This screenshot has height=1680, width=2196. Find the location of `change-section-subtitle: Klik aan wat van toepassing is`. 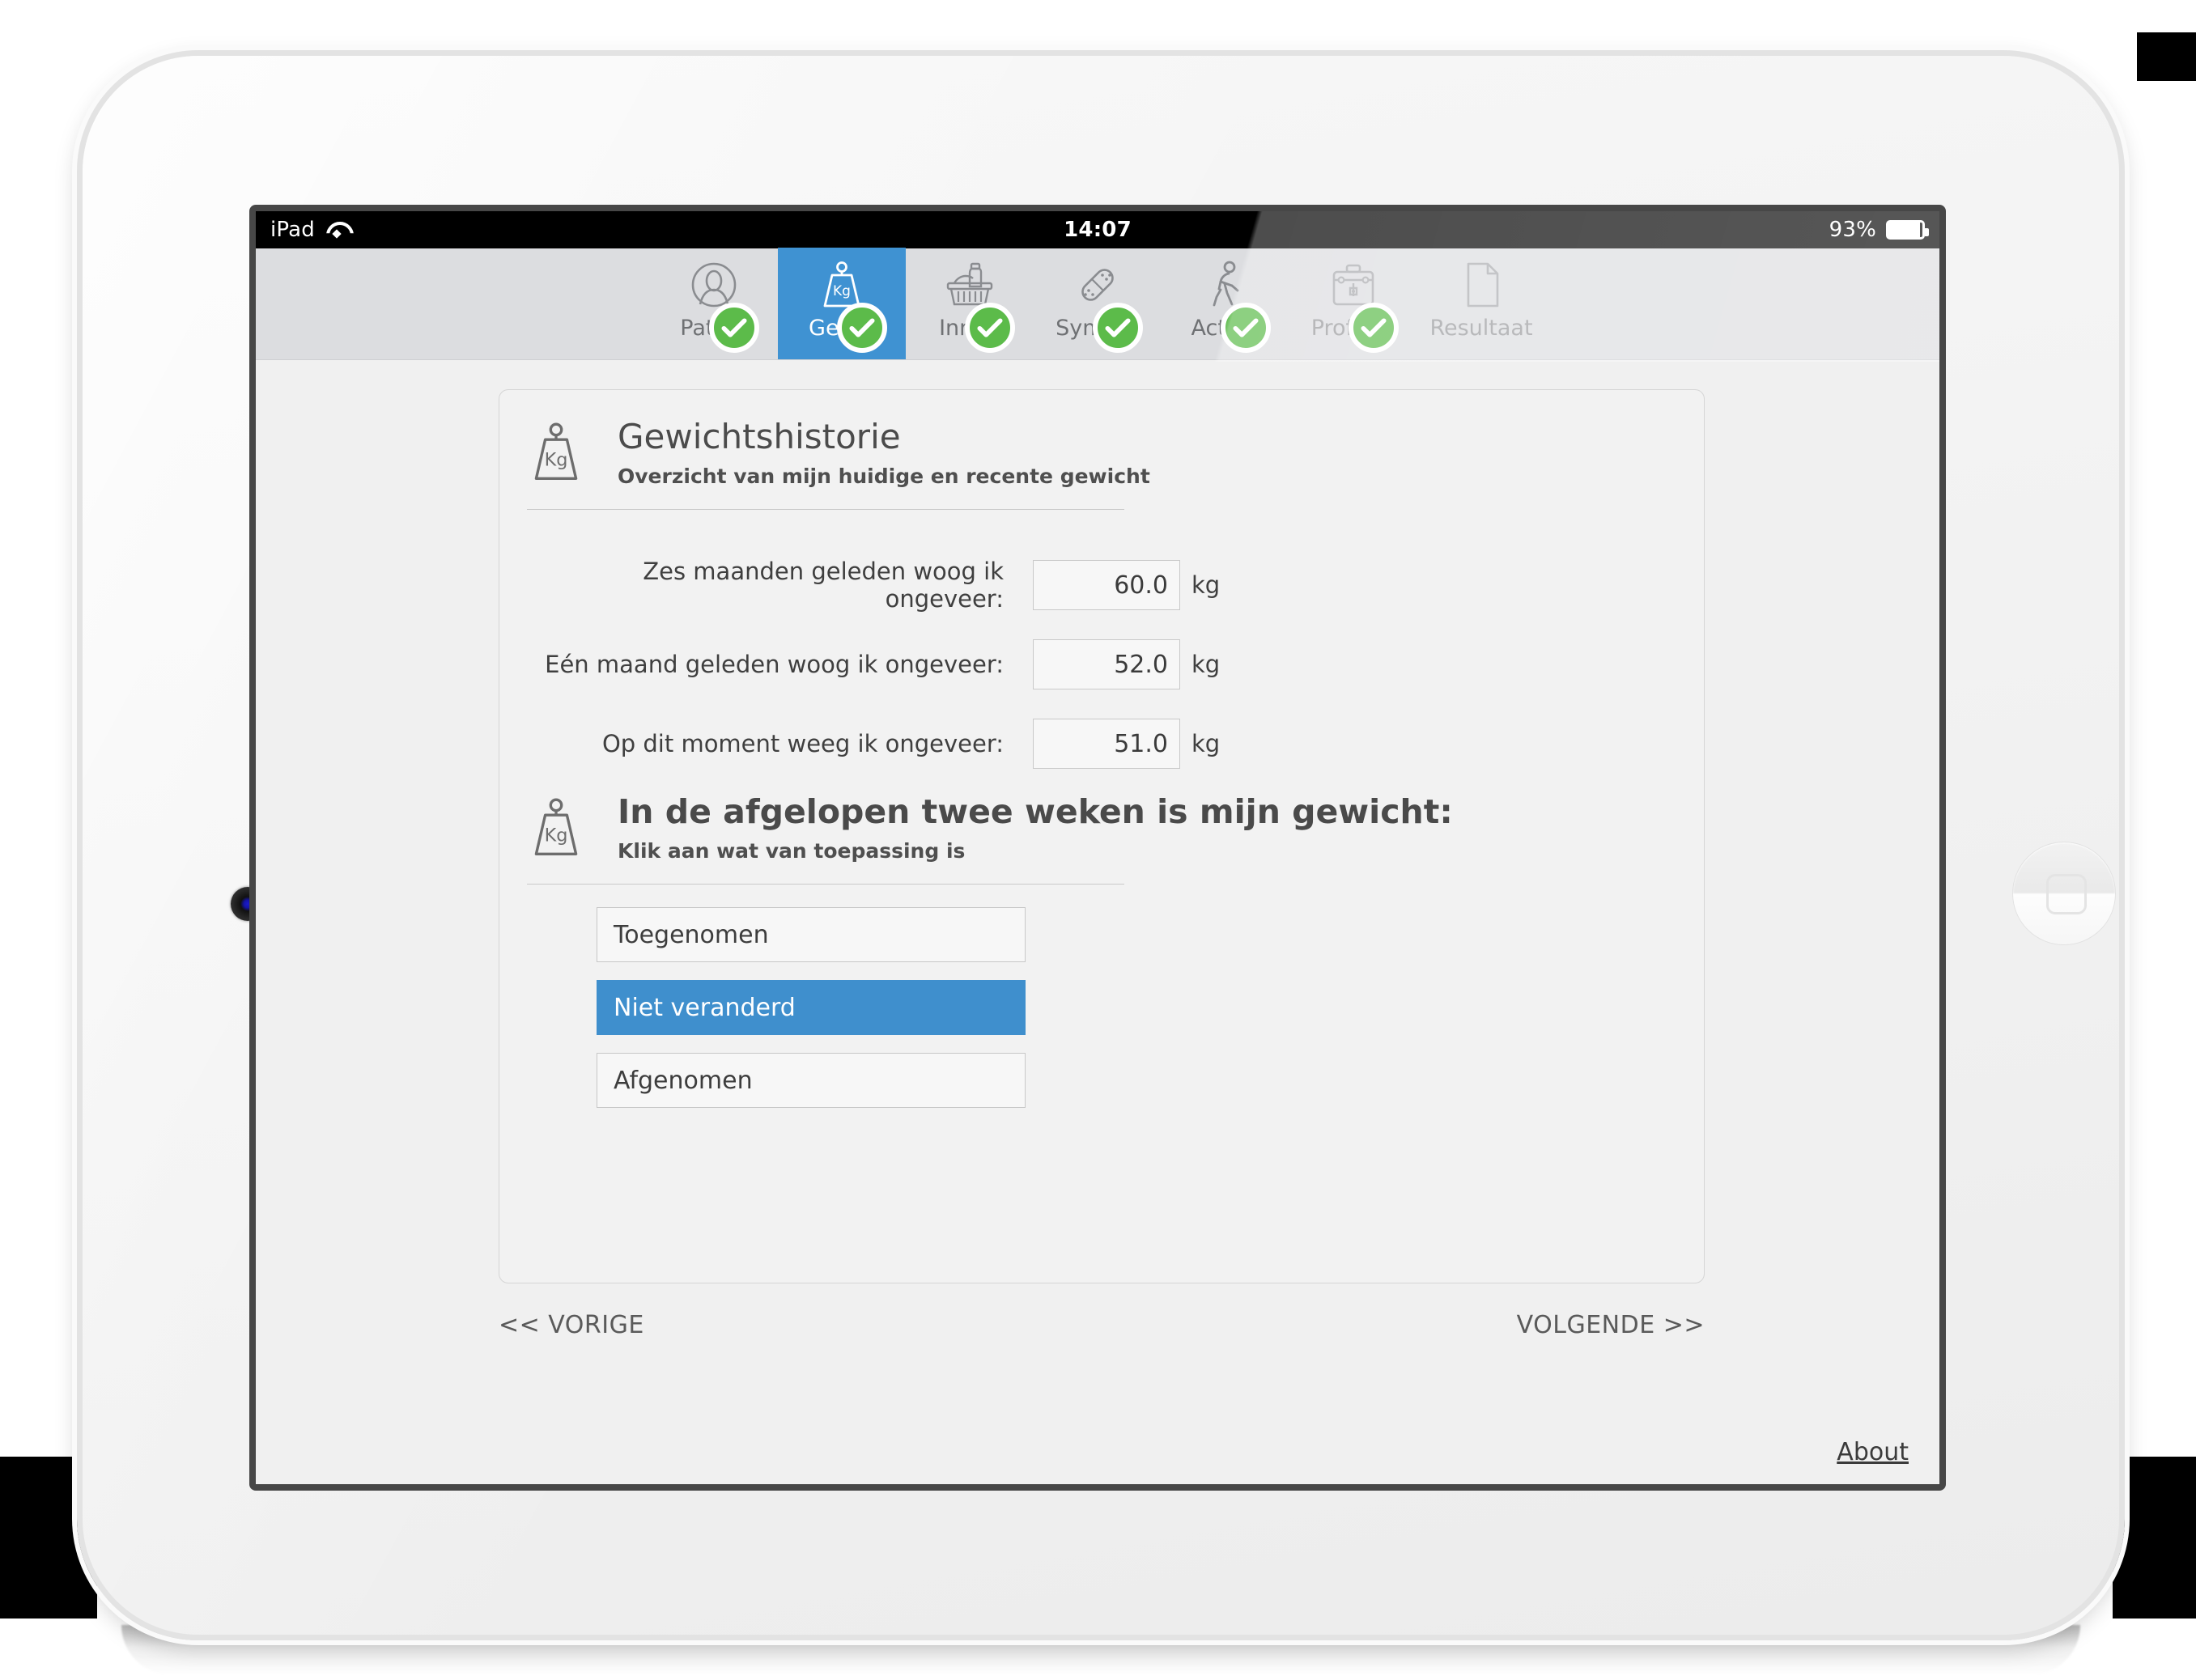

change-section-subtitle: Klik aan wat van toepassing is is located at coordinates (792, 851).